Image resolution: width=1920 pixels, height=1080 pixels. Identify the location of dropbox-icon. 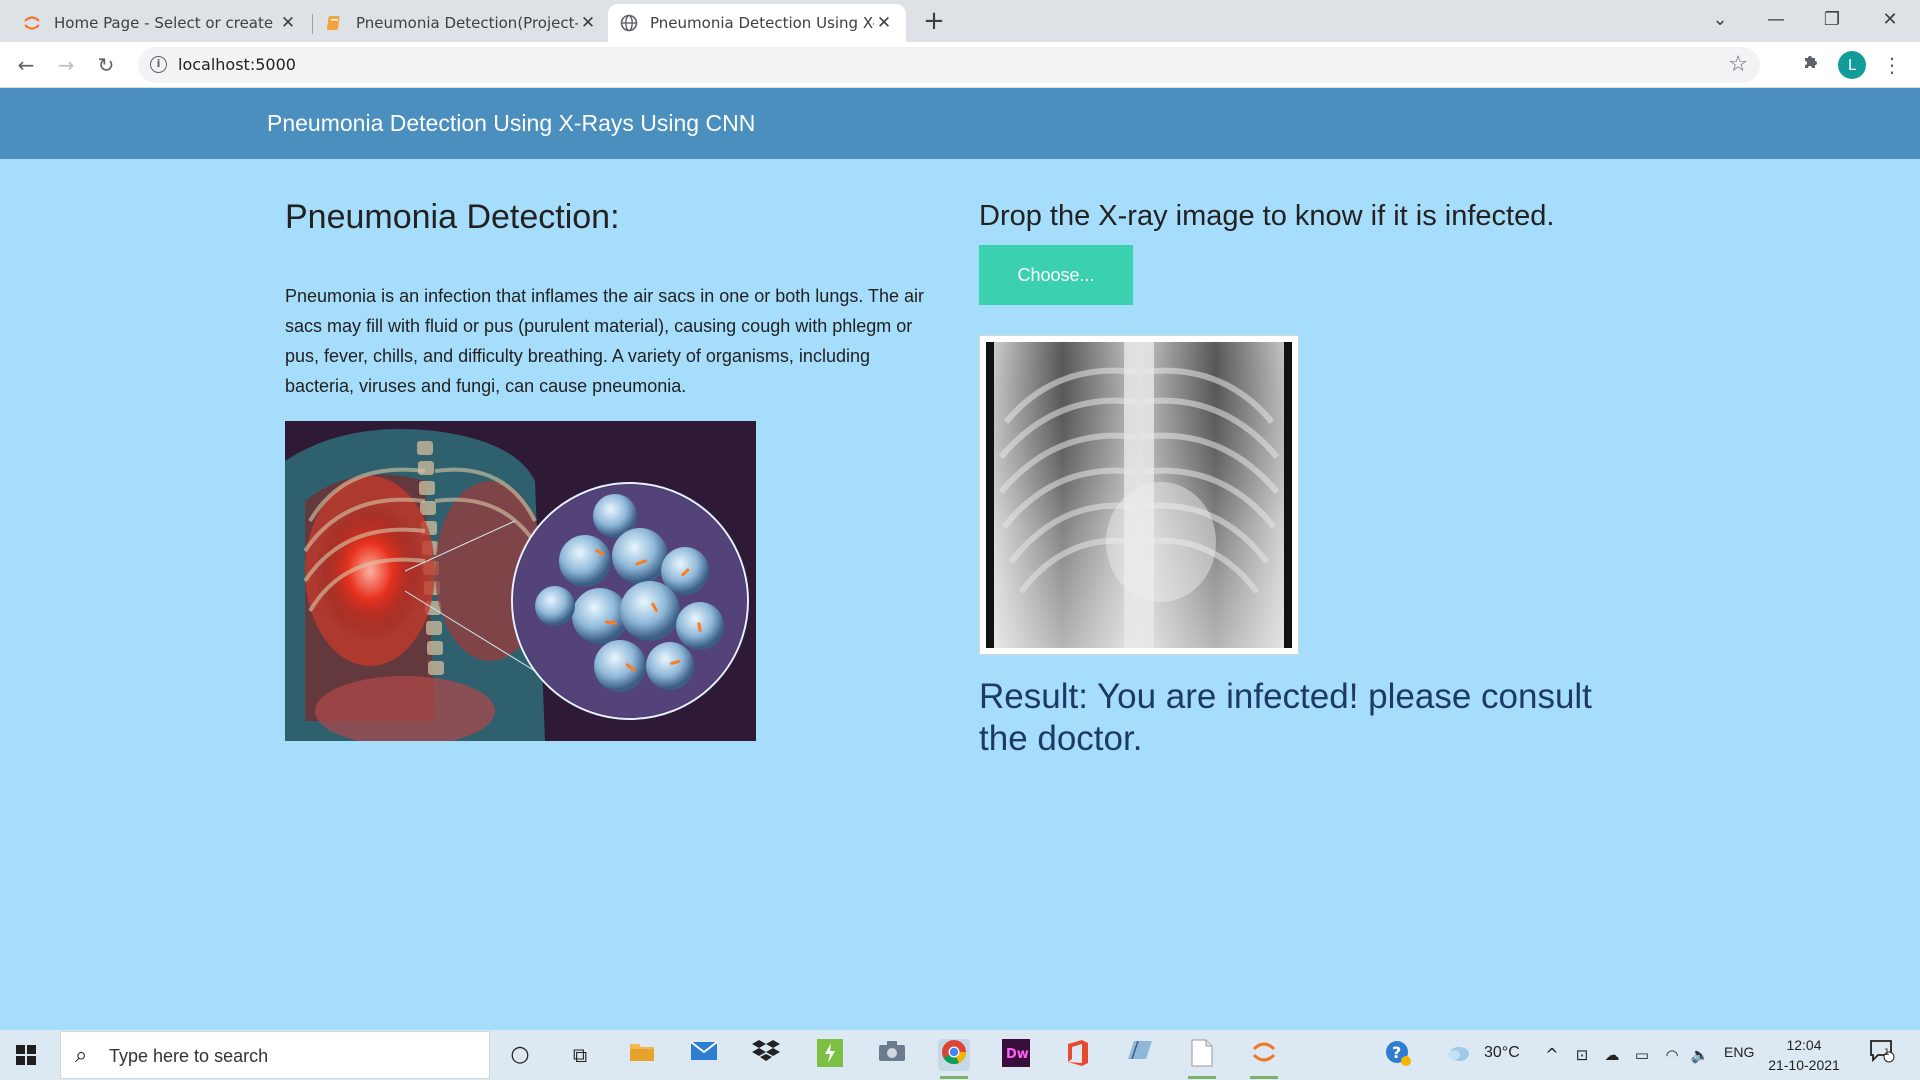
(766, 1055).